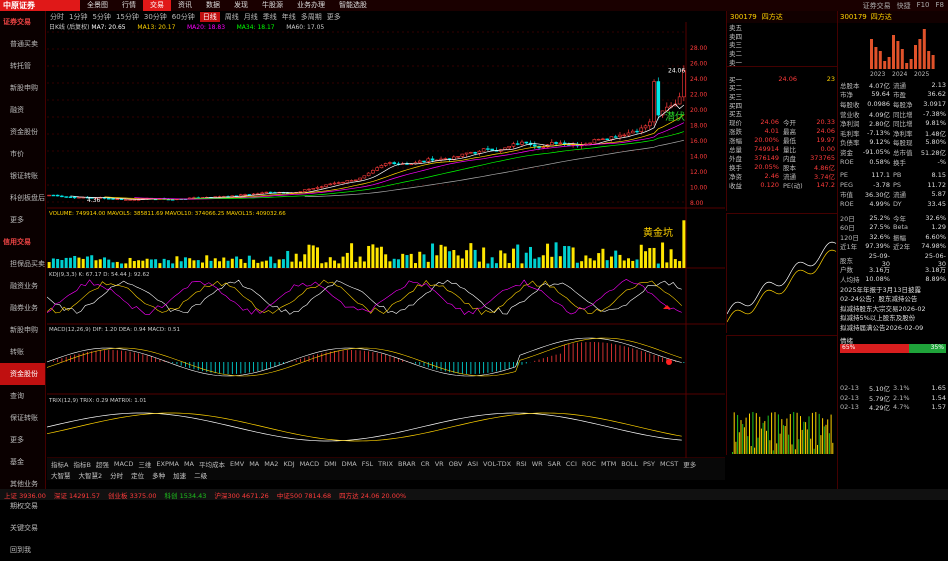 The width and height of the screenshot is (948, 561). I want to click on nav-item-3: 新股申购, so click(22, 88).